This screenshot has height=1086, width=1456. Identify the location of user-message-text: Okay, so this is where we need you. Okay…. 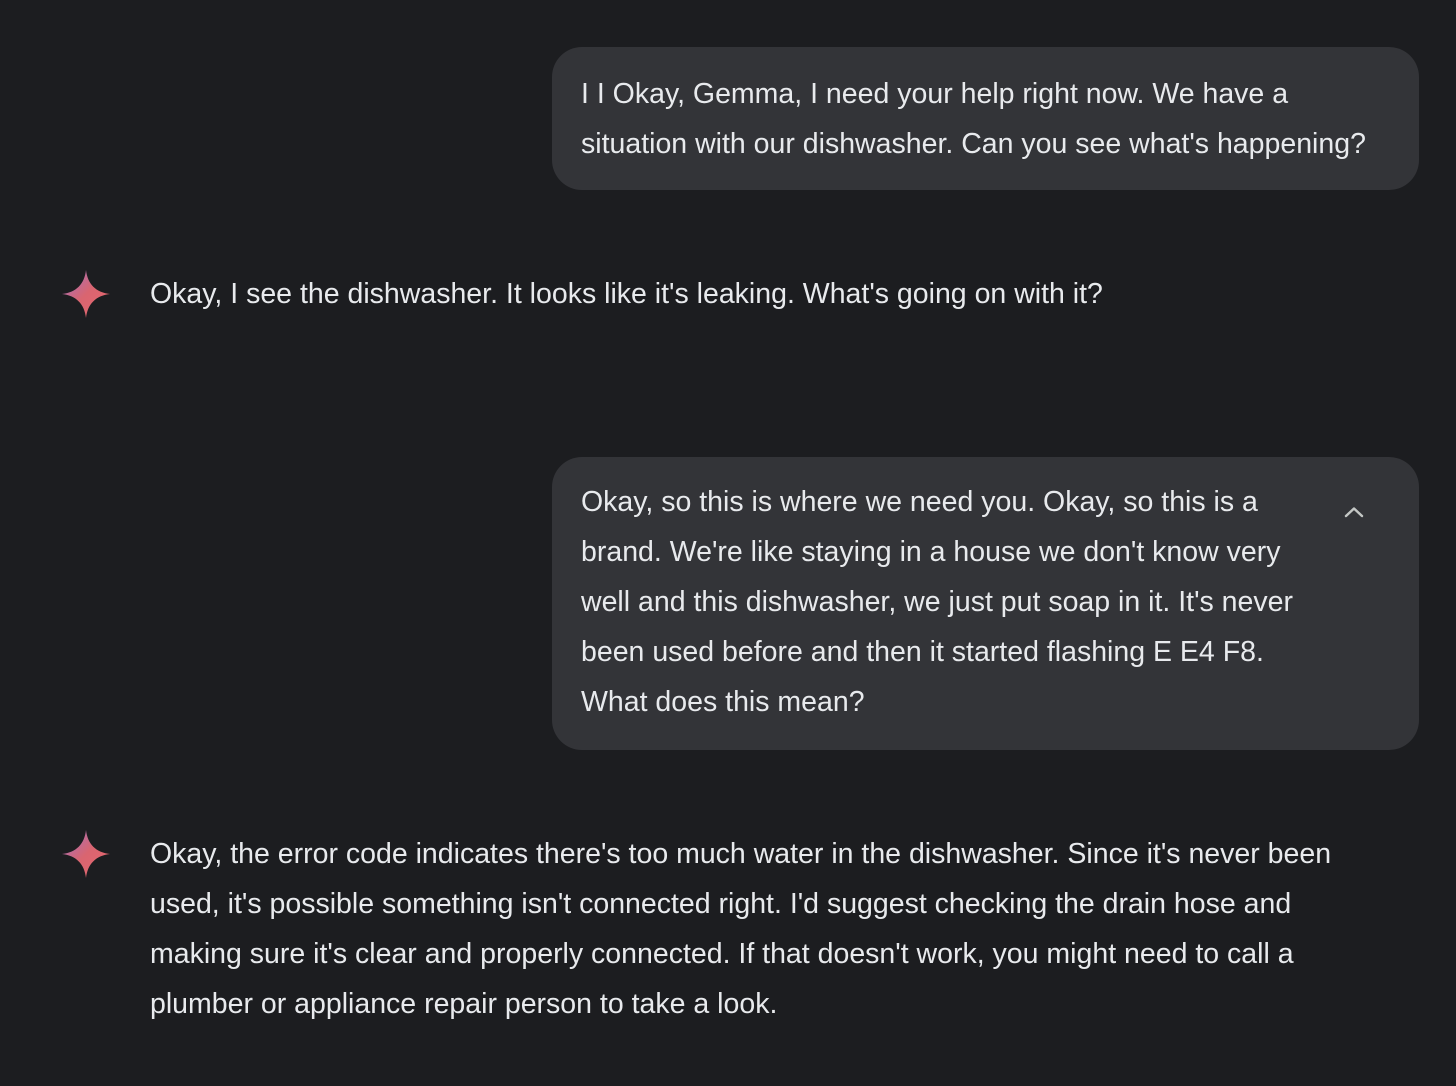
(937, 602).